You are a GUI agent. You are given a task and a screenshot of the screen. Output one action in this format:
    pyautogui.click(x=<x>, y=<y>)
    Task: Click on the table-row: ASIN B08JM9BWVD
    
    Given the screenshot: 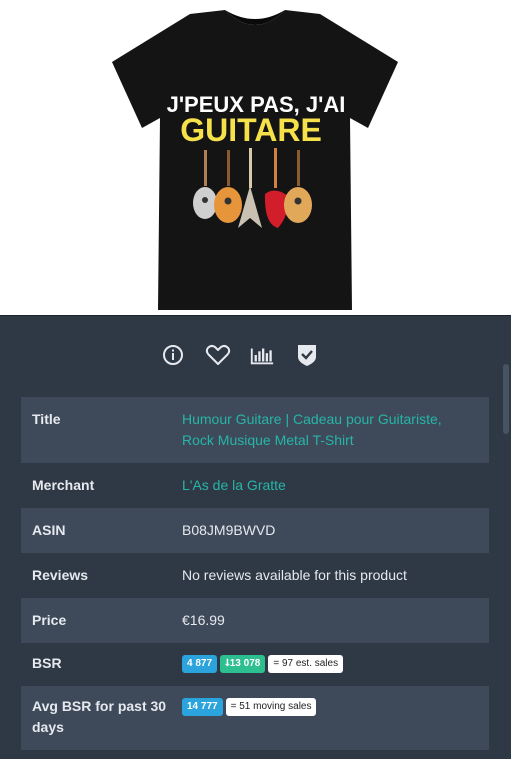 What is the action you would take?
    pyautogui.click(x=255, y=530)
    